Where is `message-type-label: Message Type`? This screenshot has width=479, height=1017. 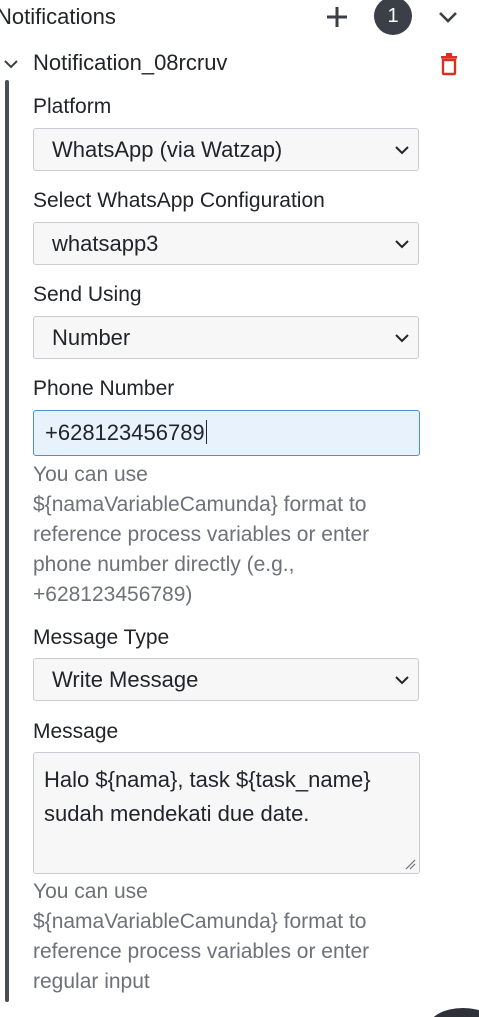
message-type-label: Message Type is located at coordinates (101, 637).